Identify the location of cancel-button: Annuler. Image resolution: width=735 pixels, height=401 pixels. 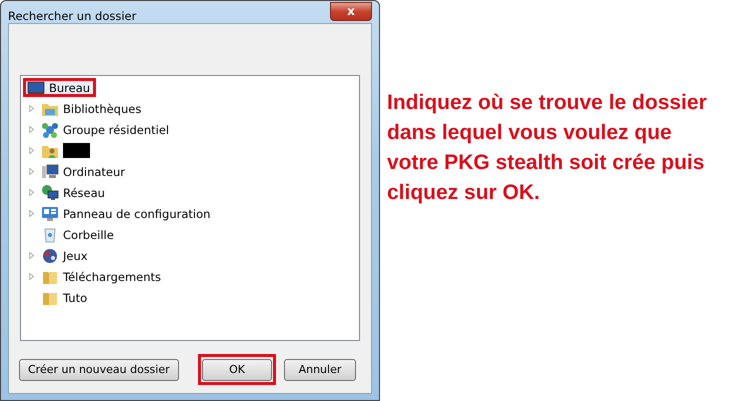
(320, 369).